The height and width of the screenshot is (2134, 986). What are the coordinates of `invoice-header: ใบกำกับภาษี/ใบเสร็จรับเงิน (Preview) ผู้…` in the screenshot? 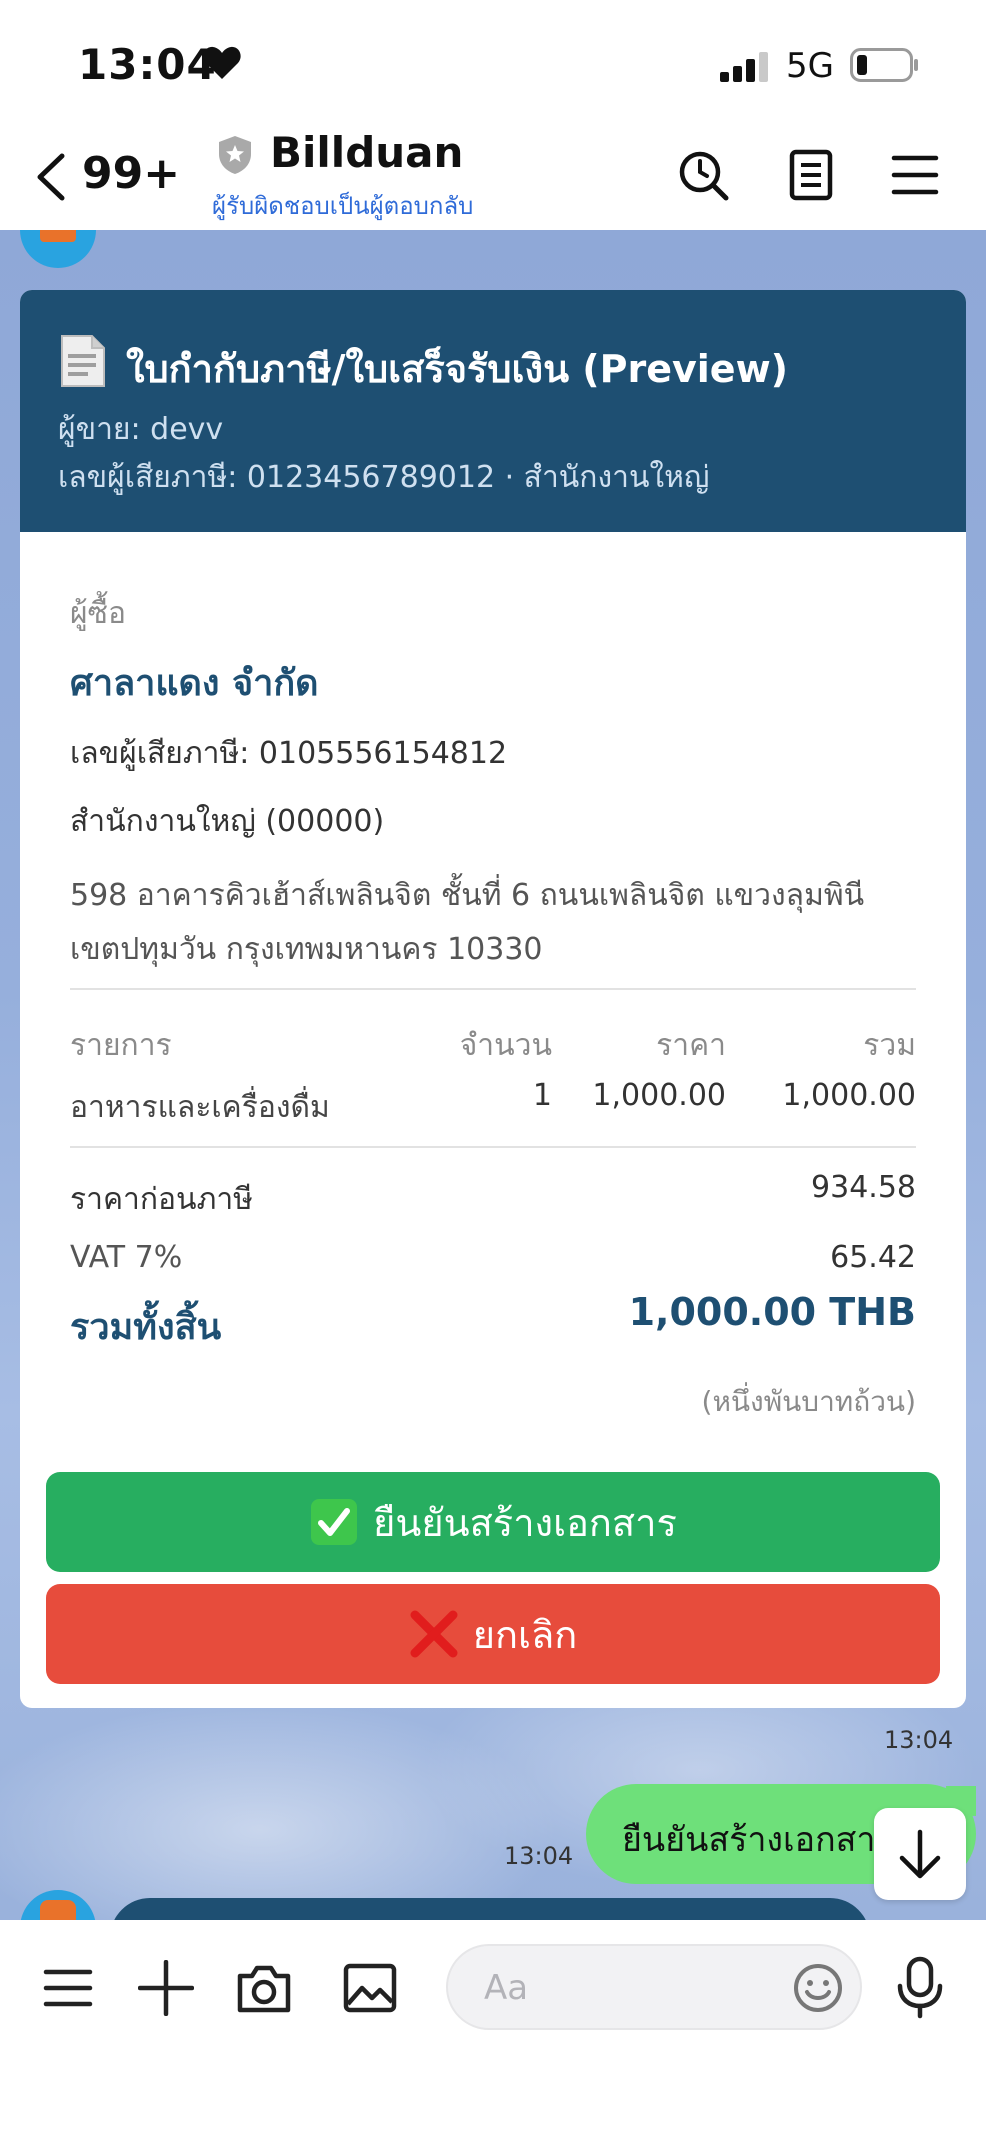 It's located at (493, 411).